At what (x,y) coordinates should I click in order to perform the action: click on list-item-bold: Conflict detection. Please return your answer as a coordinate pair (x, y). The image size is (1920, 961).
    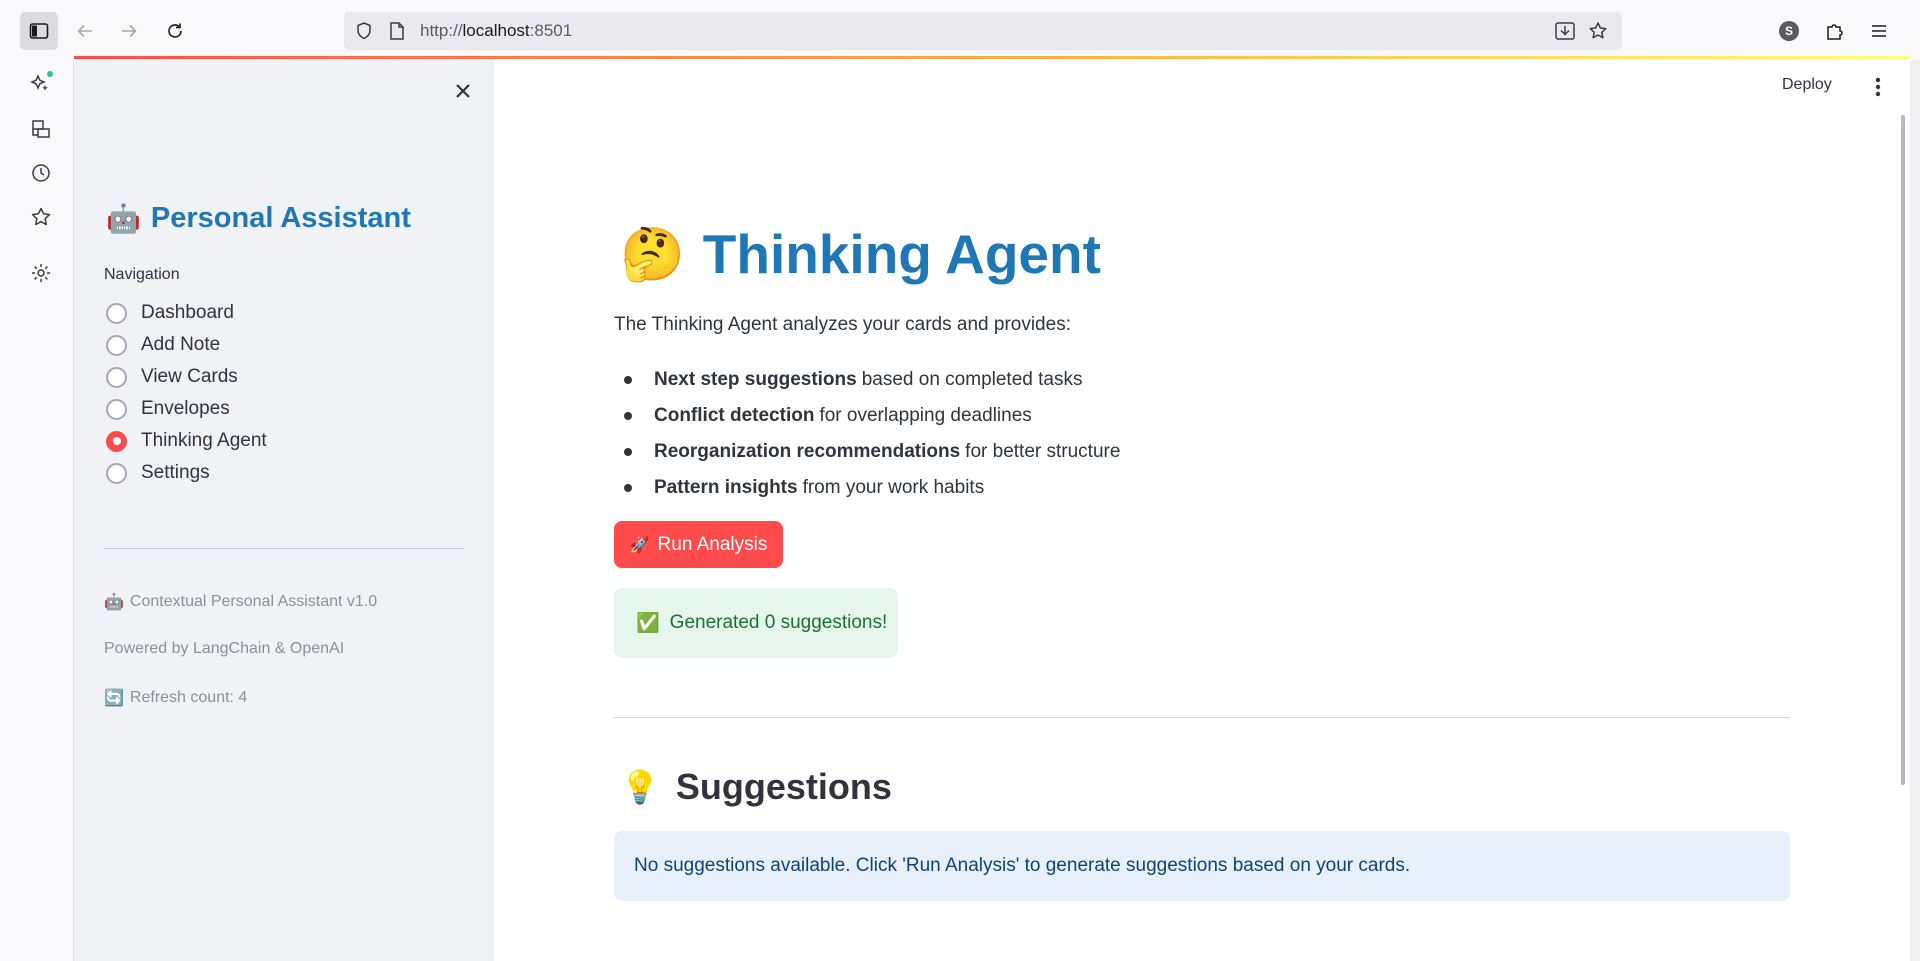
    Looking at the image, I should click on (734, 415).